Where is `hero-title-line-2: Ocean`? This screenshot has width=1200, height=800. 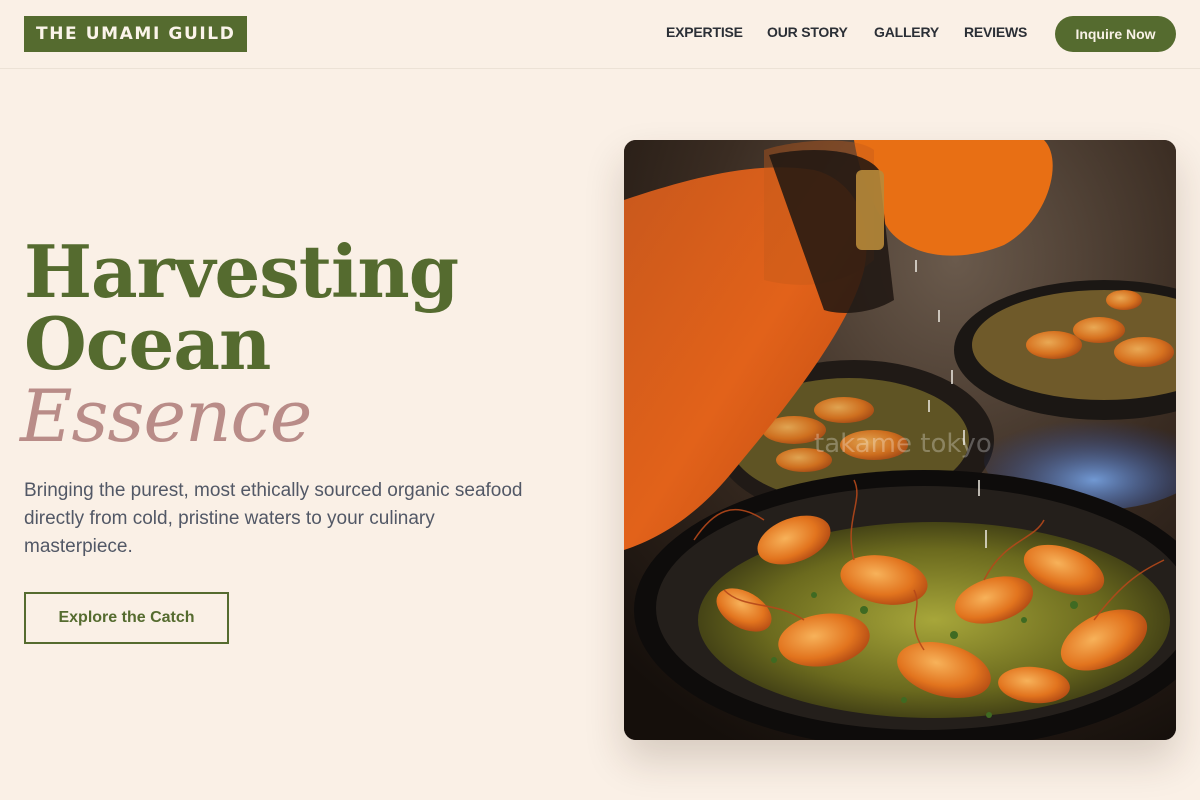
hero-title-line-2: Ocean is located at coordinates (147, 343).